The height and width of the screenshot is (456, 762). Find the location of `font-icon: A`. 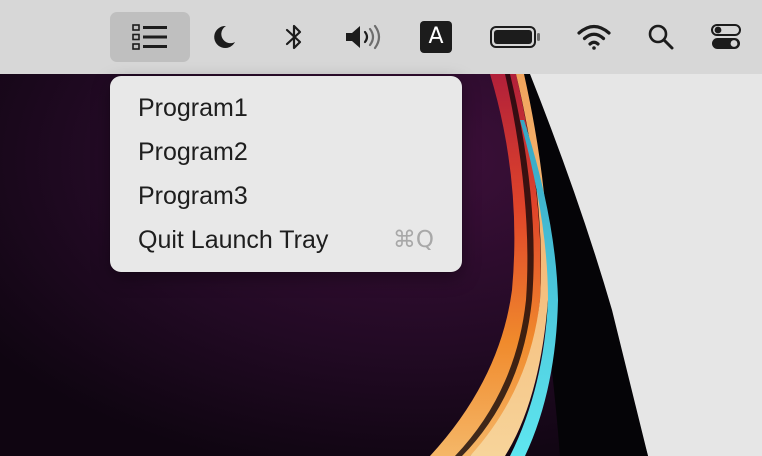

font-icon: A is located at coordinates (436, 37).